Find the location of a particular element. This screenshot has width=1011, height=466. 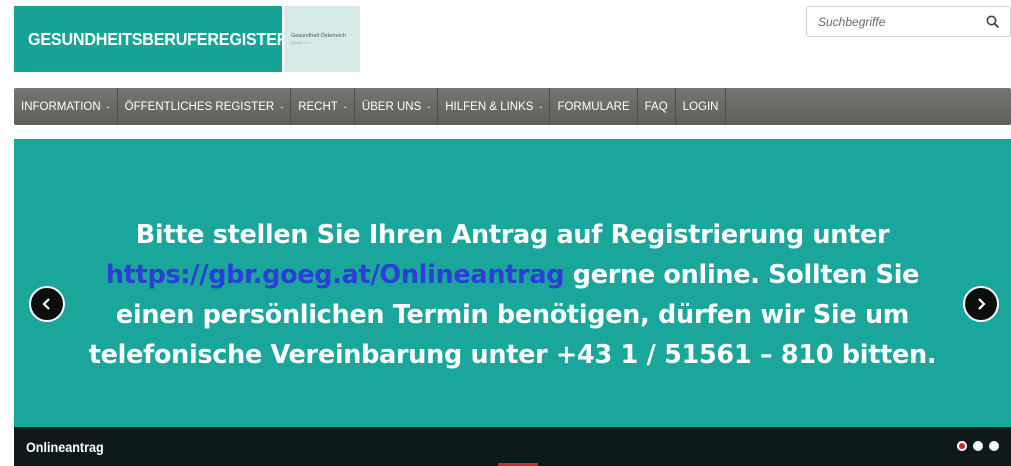

partner-name: Gesundheit Österreich is located at coordinates (319, 36).